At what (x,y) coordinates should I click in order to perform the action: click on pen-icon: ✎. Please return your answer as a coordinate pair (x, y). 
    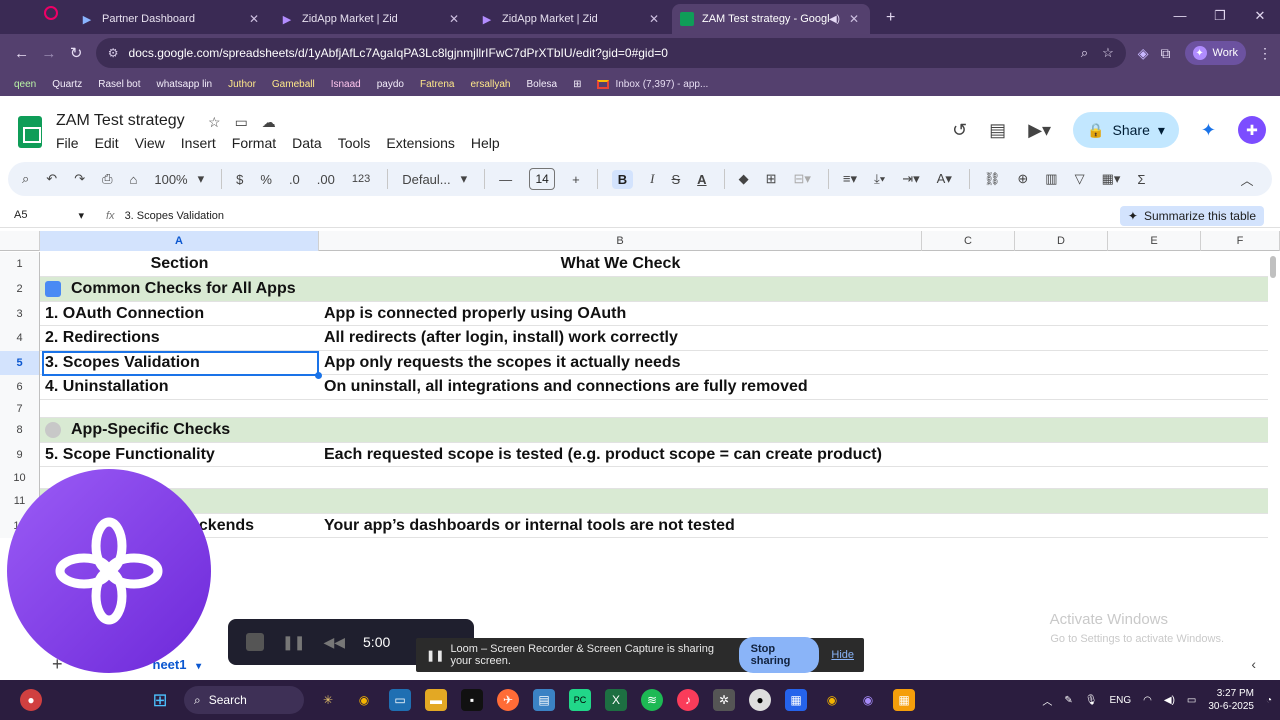
    Looking at the image, I should click on (1068, 700).